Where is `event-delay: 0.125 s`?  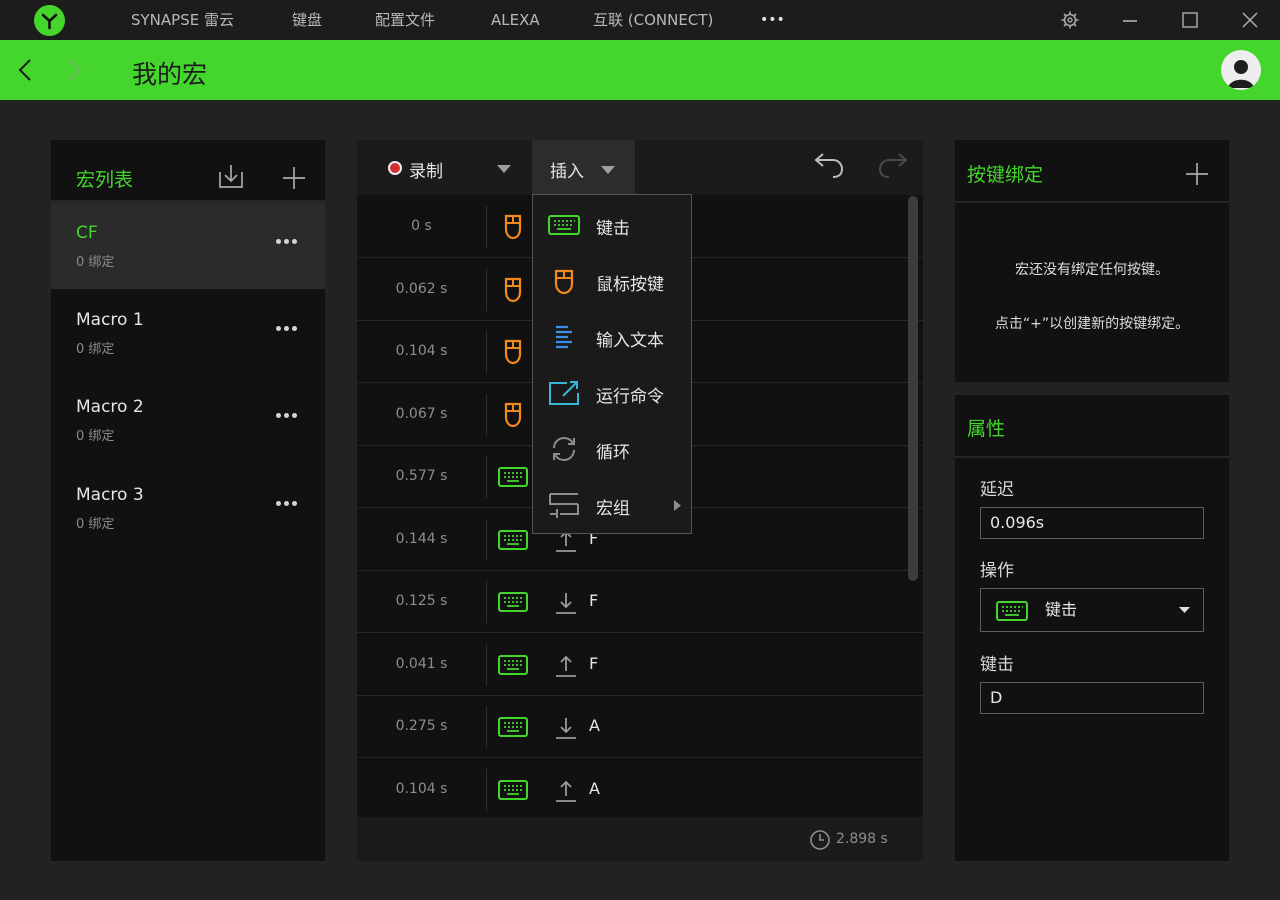
event-delay: 0.125 s is located at coordinates (421, 601).